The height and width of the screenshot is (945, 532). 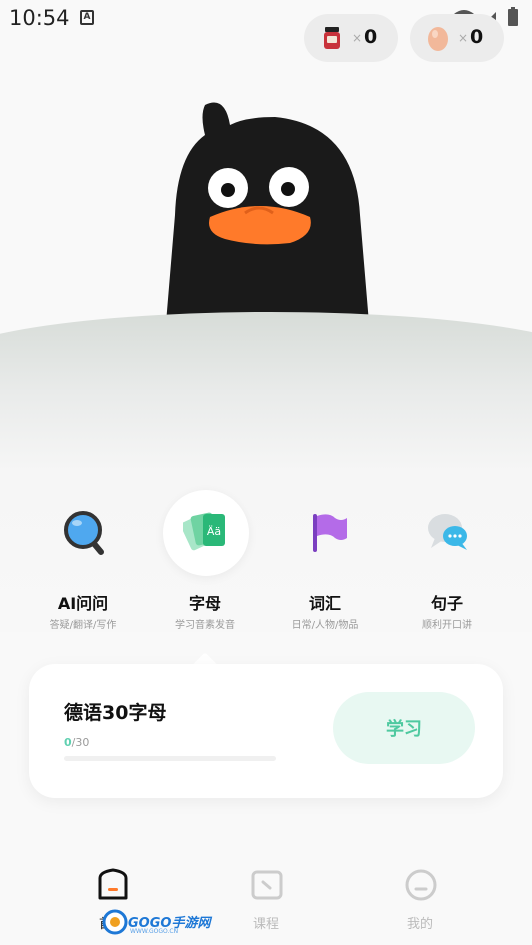 I want to click on category-alphabet: Ää 字母 学习音素发音, so click(x=205, y=565).